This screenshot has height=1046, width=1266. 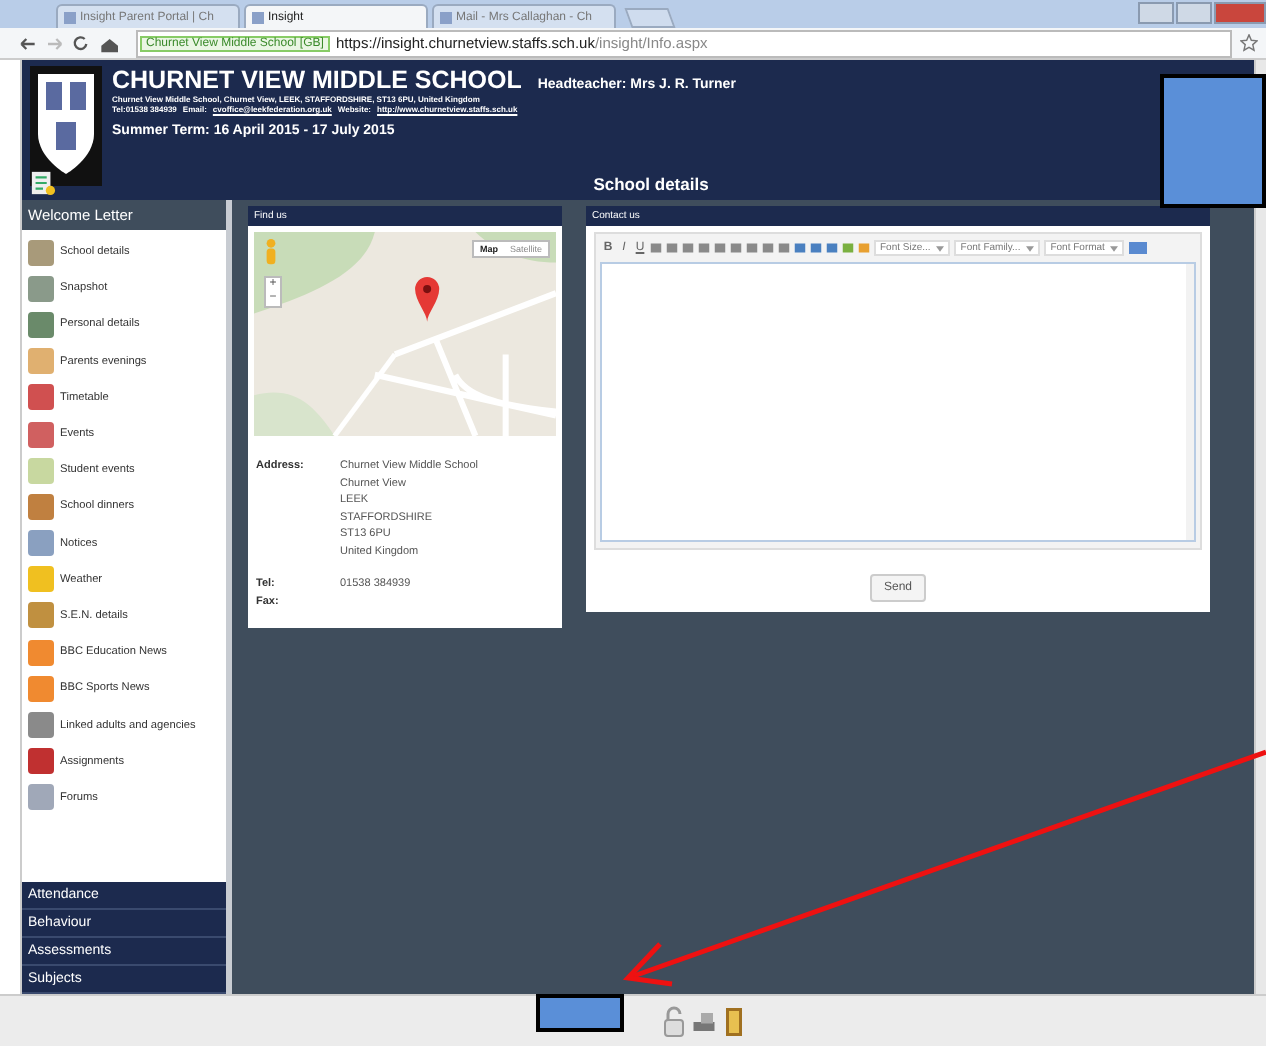 I want to click on door-icon, so click(x=734, y=1021).